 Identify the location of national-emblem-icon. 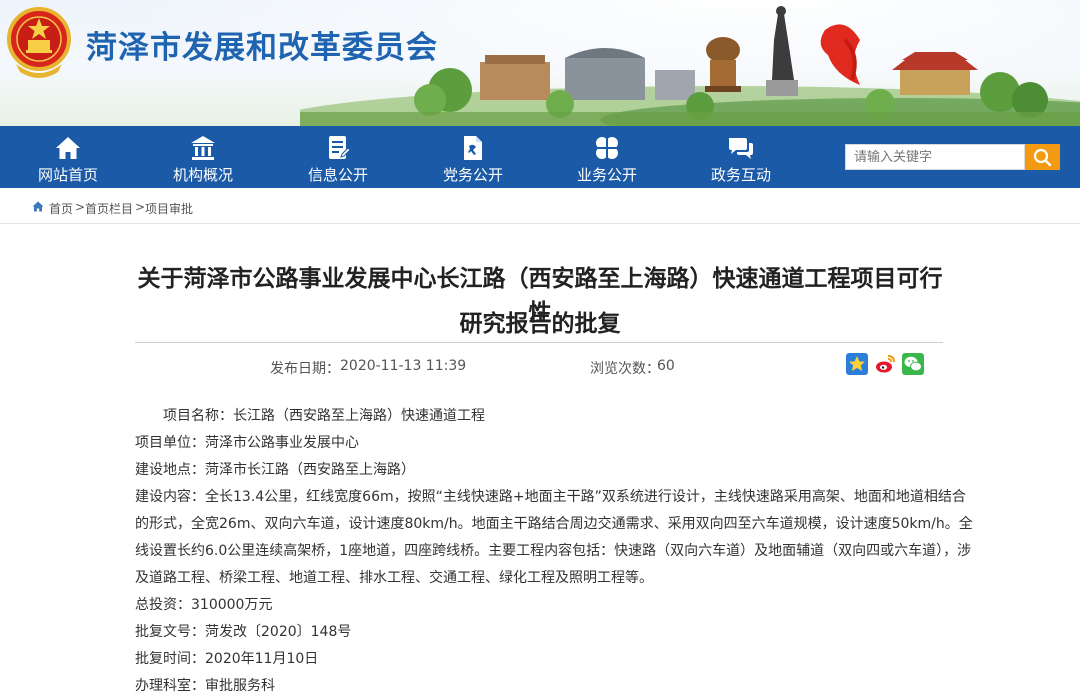
(39, 42).